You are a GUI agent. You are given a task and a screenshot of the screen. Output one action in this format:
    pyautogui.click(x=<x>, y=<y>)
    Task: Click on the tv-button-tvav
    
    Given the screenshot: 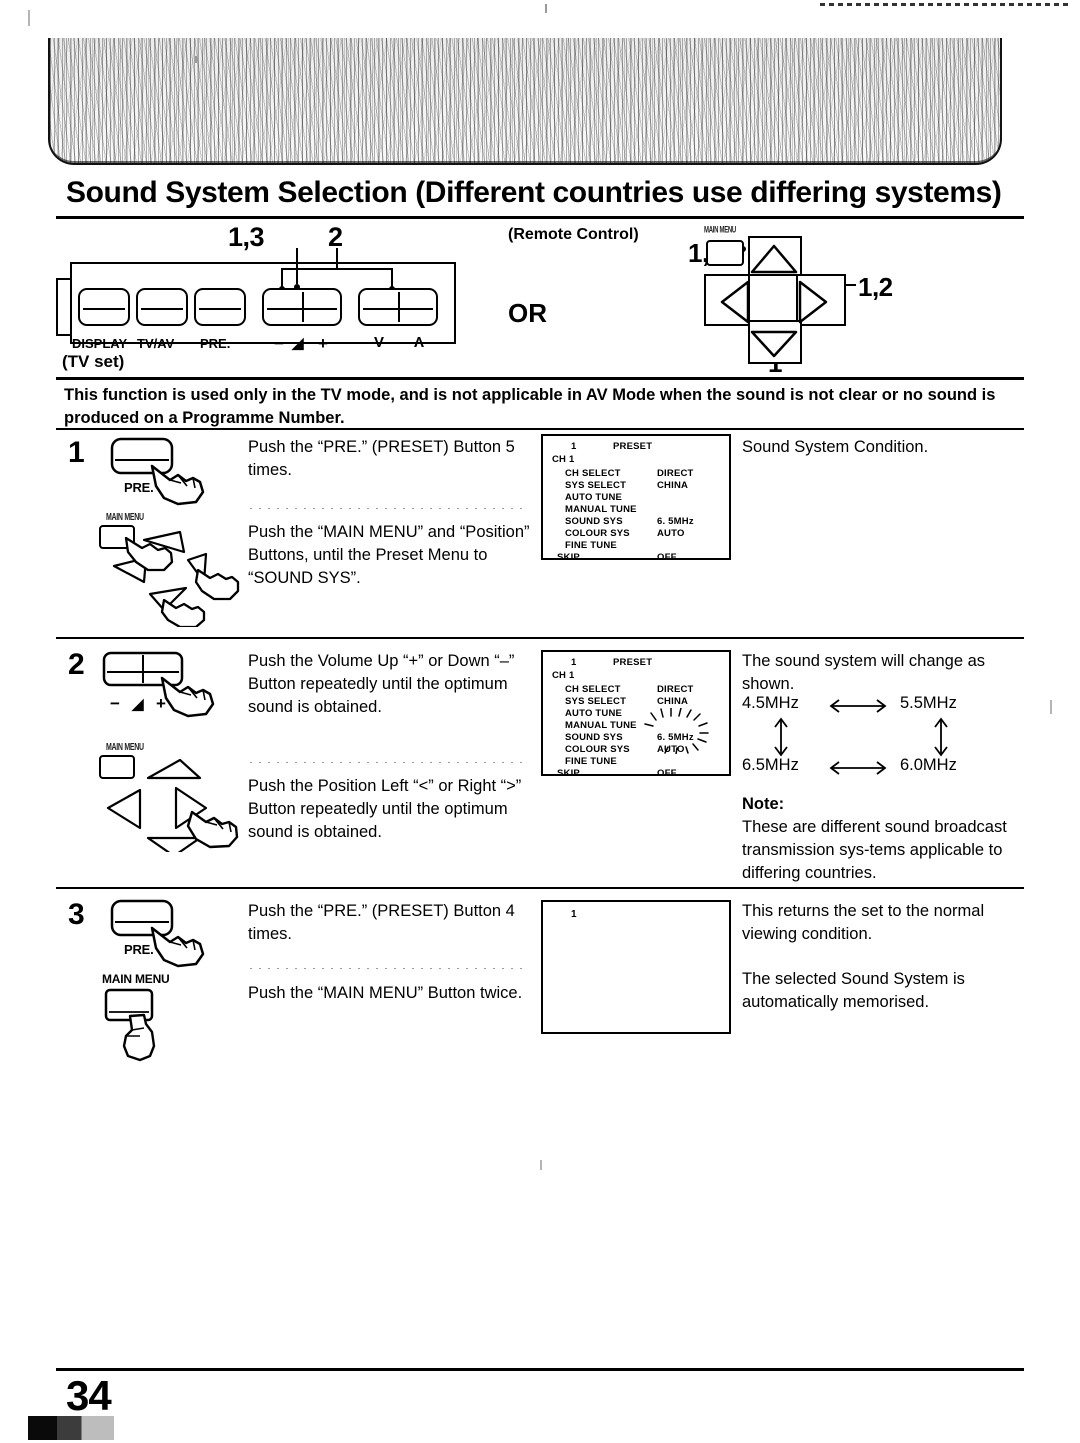 What is the action you would take?
    pyautogui.click(x=162, y=307)
    